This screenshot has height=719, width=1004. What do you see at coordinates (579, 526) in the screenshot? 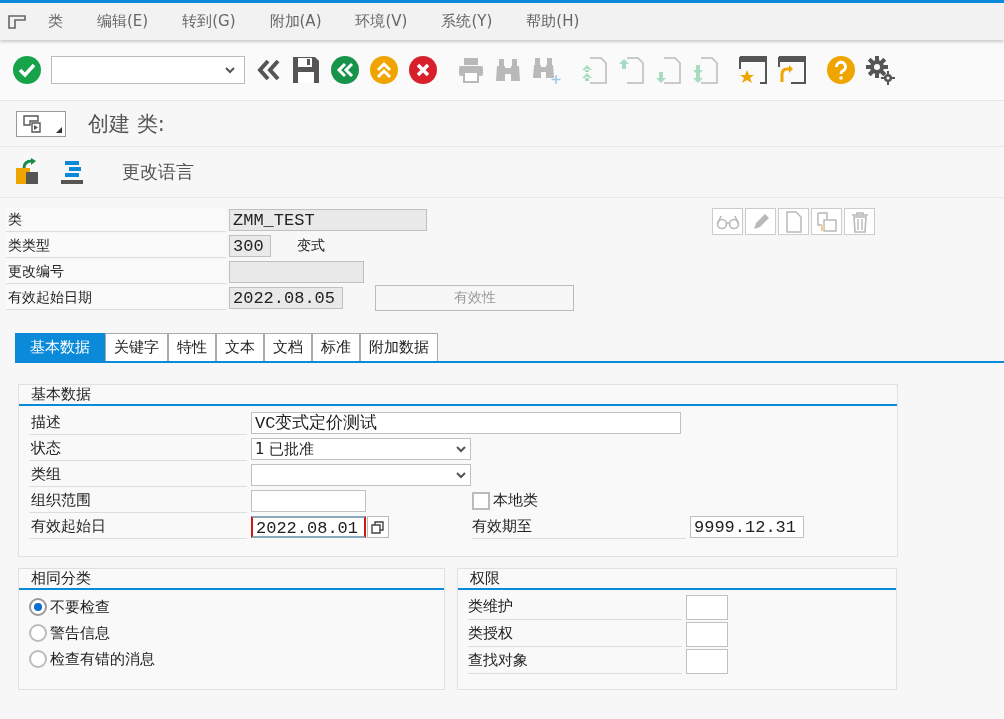
I see `field-label: 有效期至` at bounding box center [579, 526].